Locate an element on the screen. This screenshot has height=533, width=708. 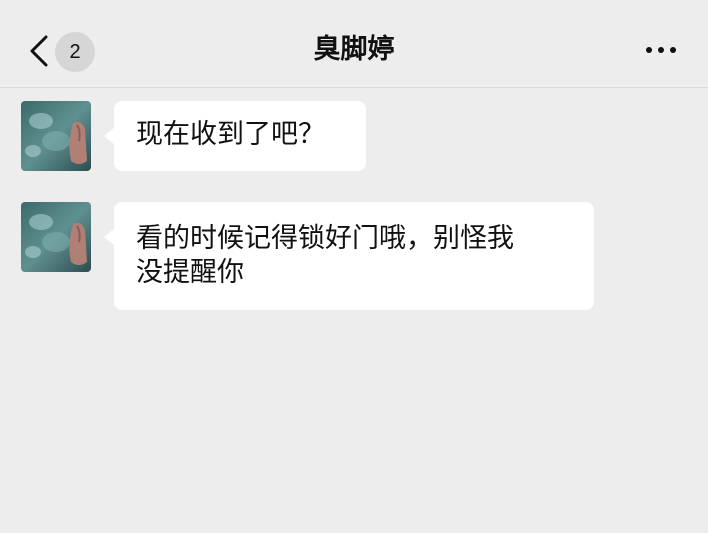
message-bubble: 现在收到了吧？ is located at coordinates (240, 136).